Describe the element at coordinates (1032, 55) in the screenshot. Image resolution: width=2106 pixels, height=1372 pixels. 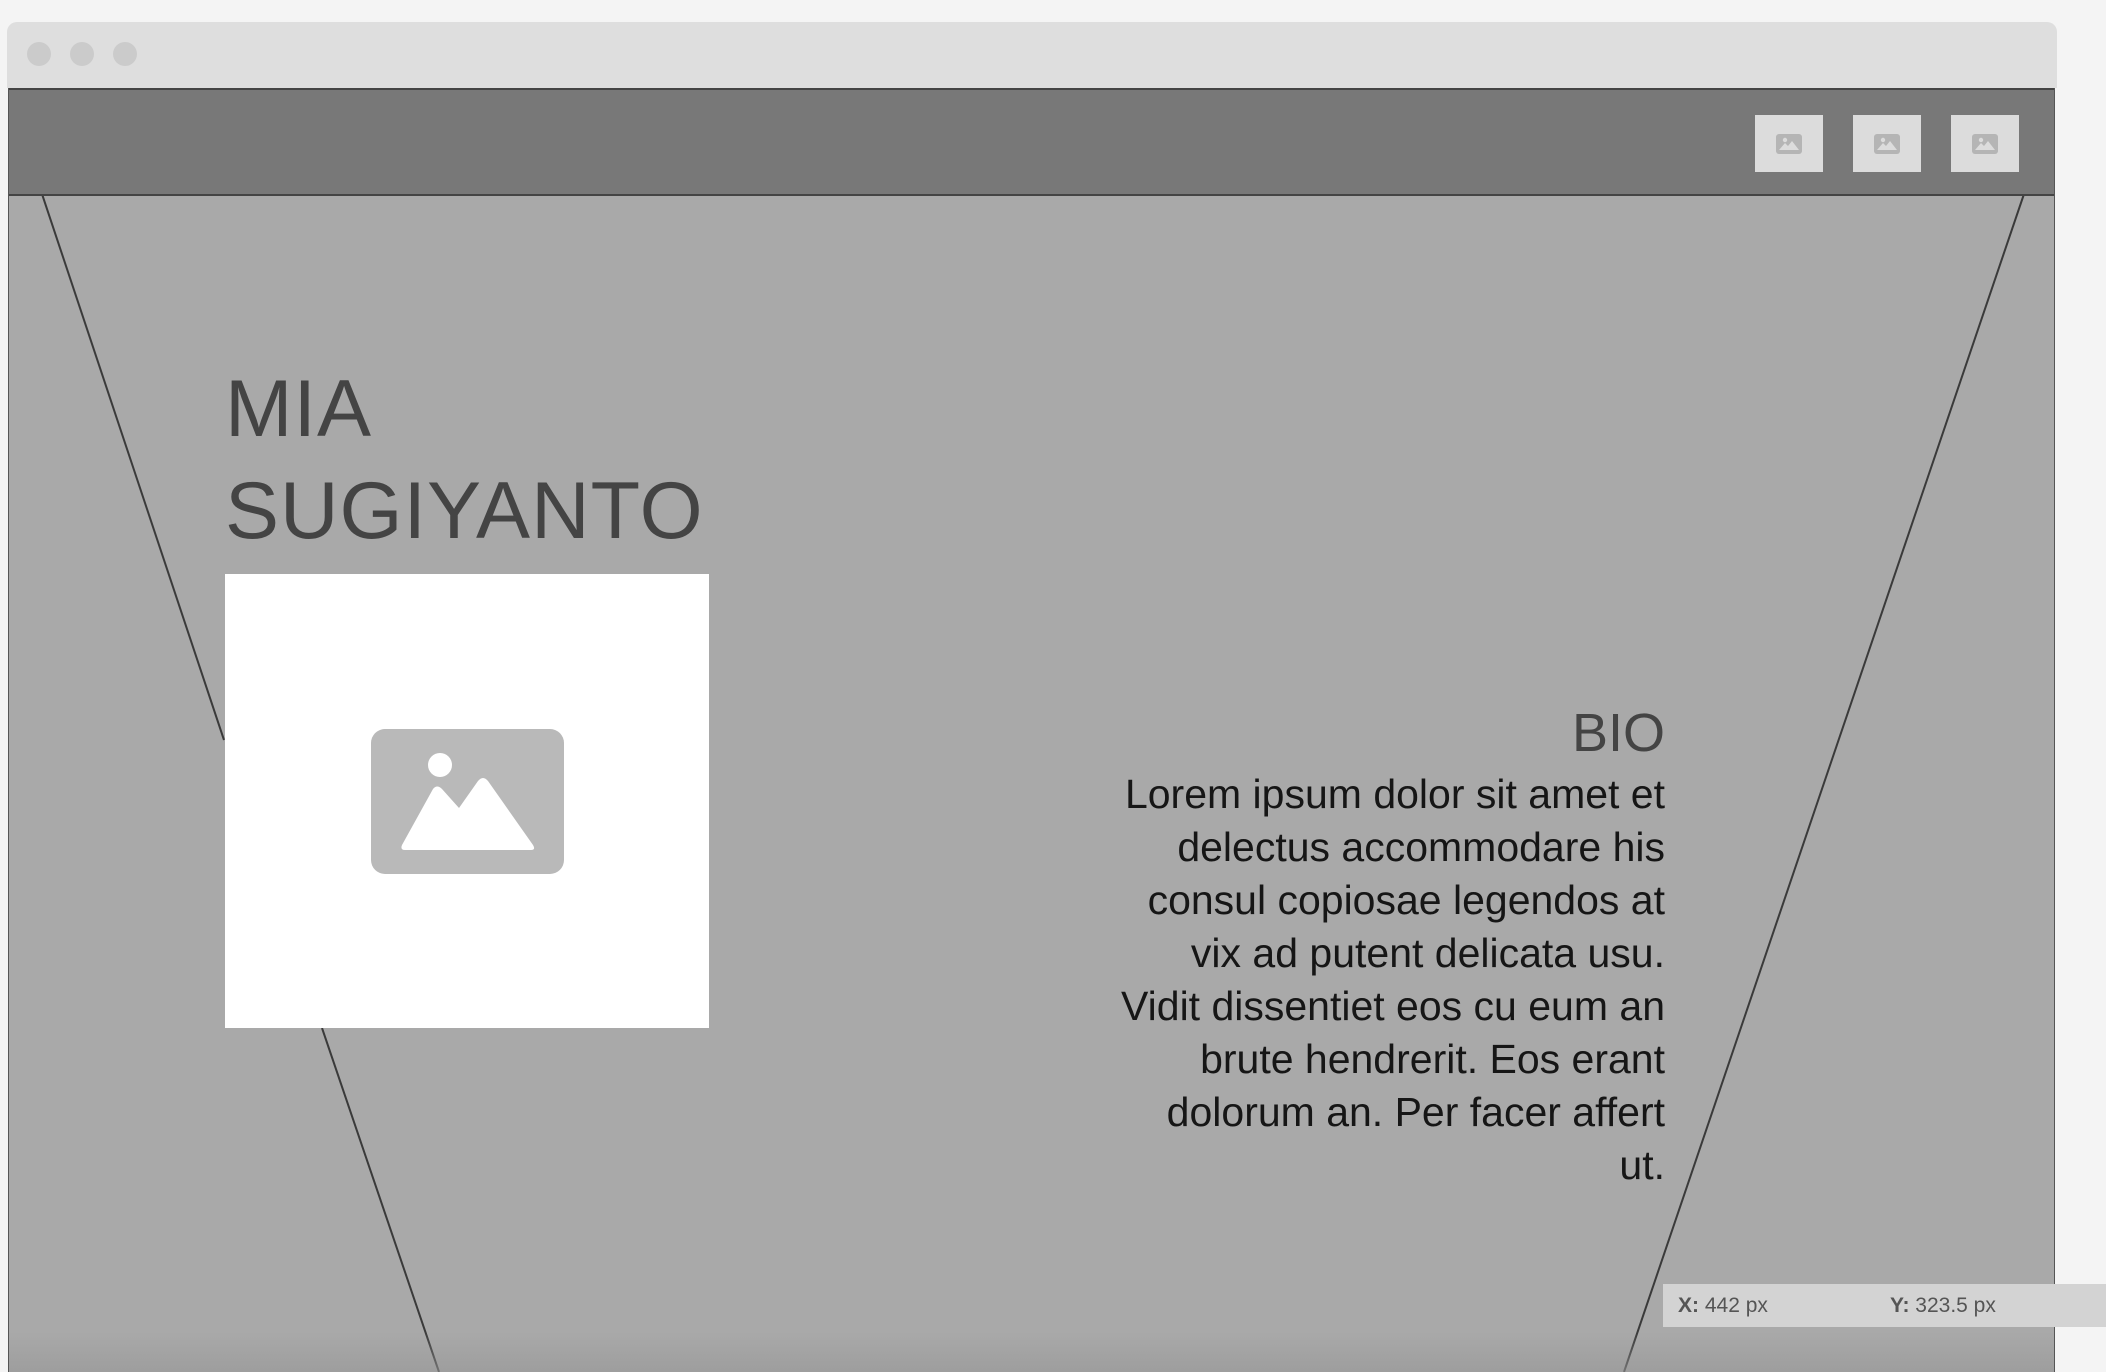
I see `window-titlebar` at that location.